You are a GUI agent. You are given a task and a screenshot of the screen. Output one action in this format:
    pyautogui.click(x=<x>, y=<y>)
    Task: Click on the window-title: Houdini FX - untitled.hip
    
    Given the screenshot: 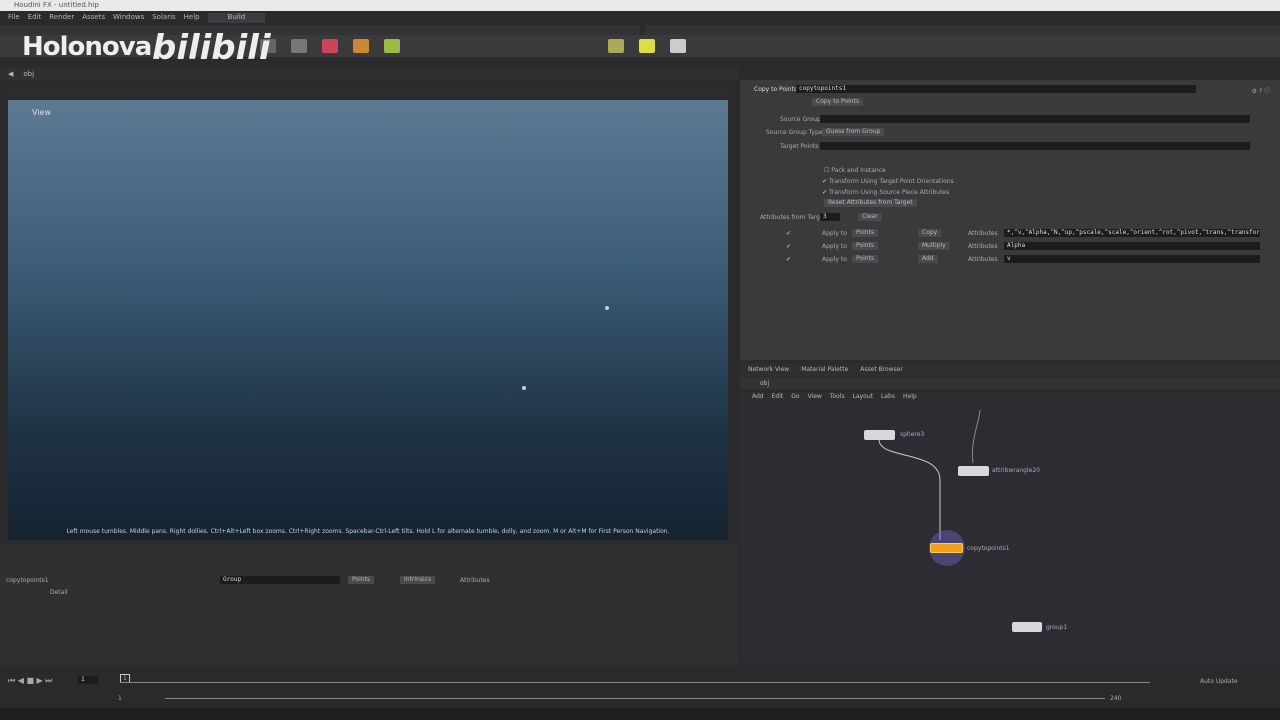 What is the action you would take?
    pyautogui.click(x=640, y=5)
    